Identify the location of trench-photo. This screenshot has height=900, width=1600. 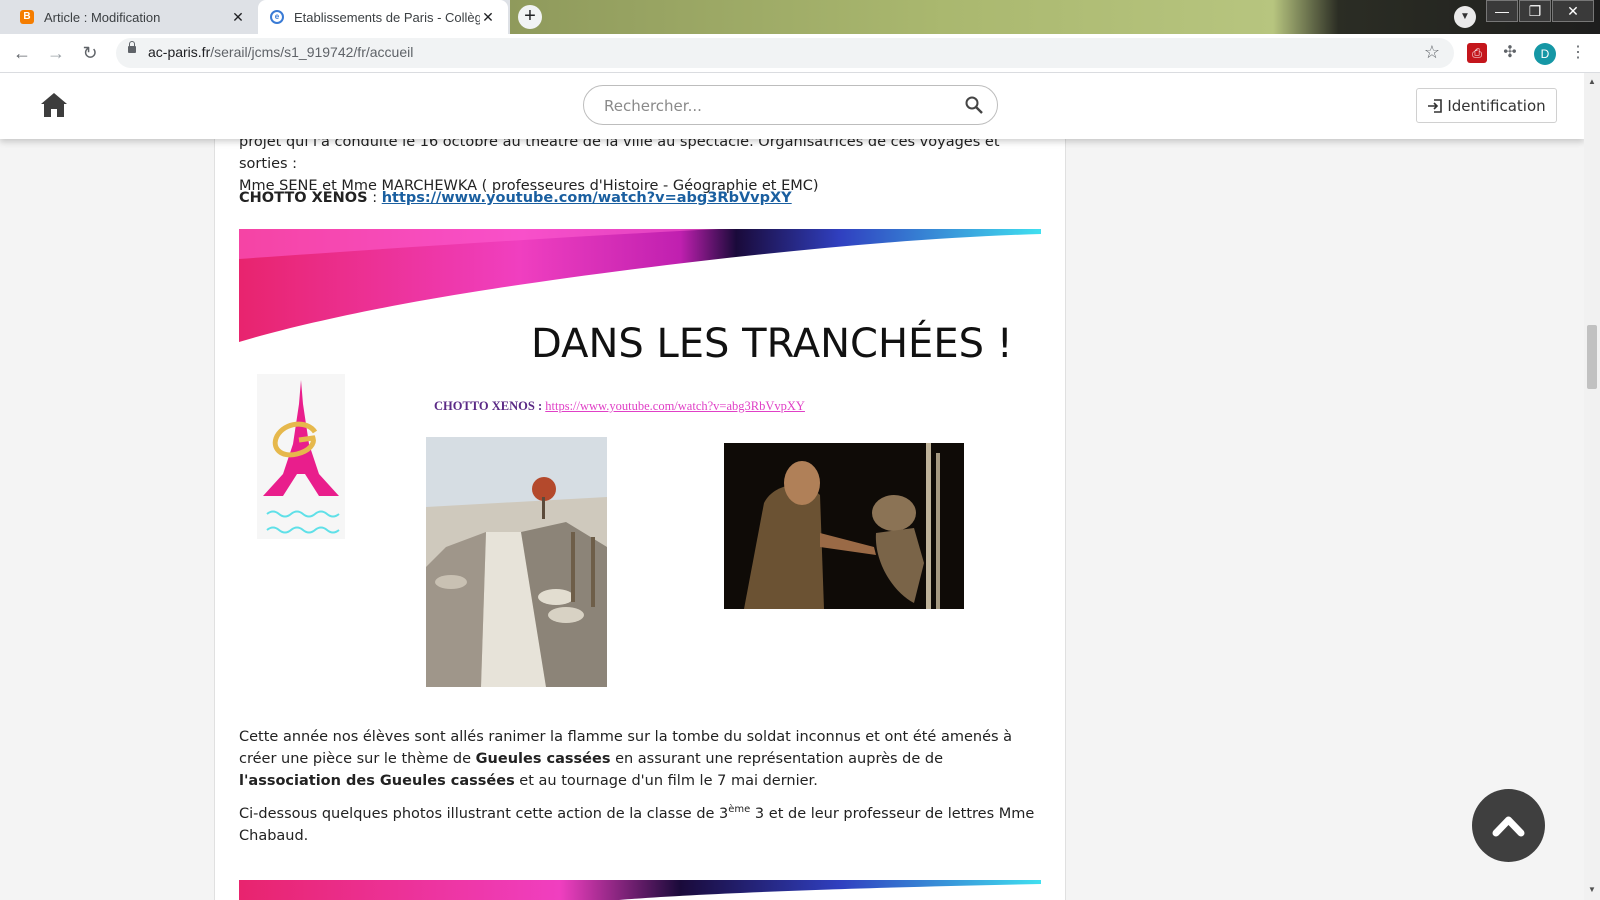
(516, 562).